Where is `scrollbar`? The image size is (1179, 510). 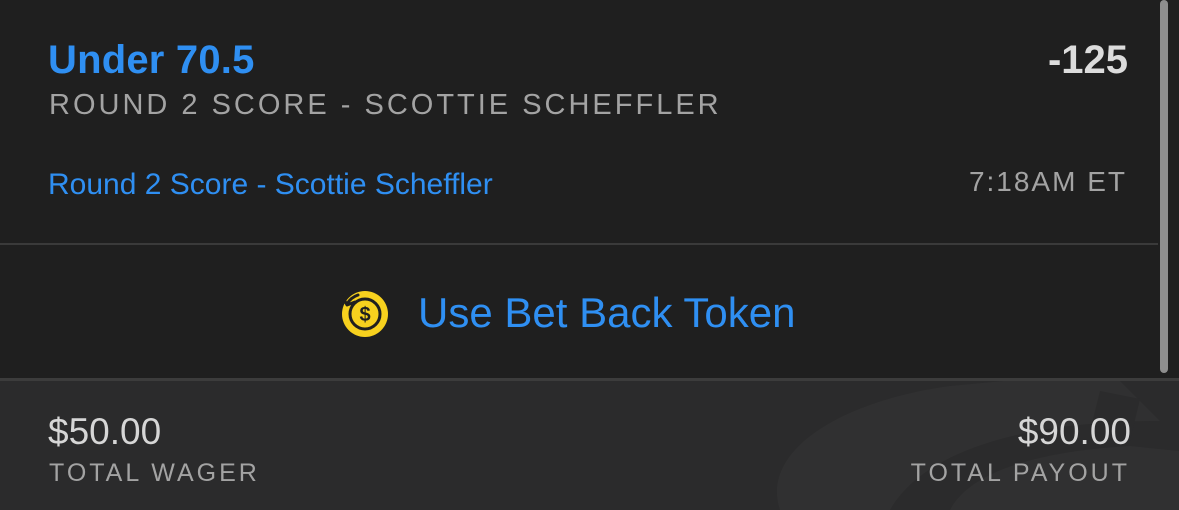
scrollbar is located at coordinates (1164, 186).